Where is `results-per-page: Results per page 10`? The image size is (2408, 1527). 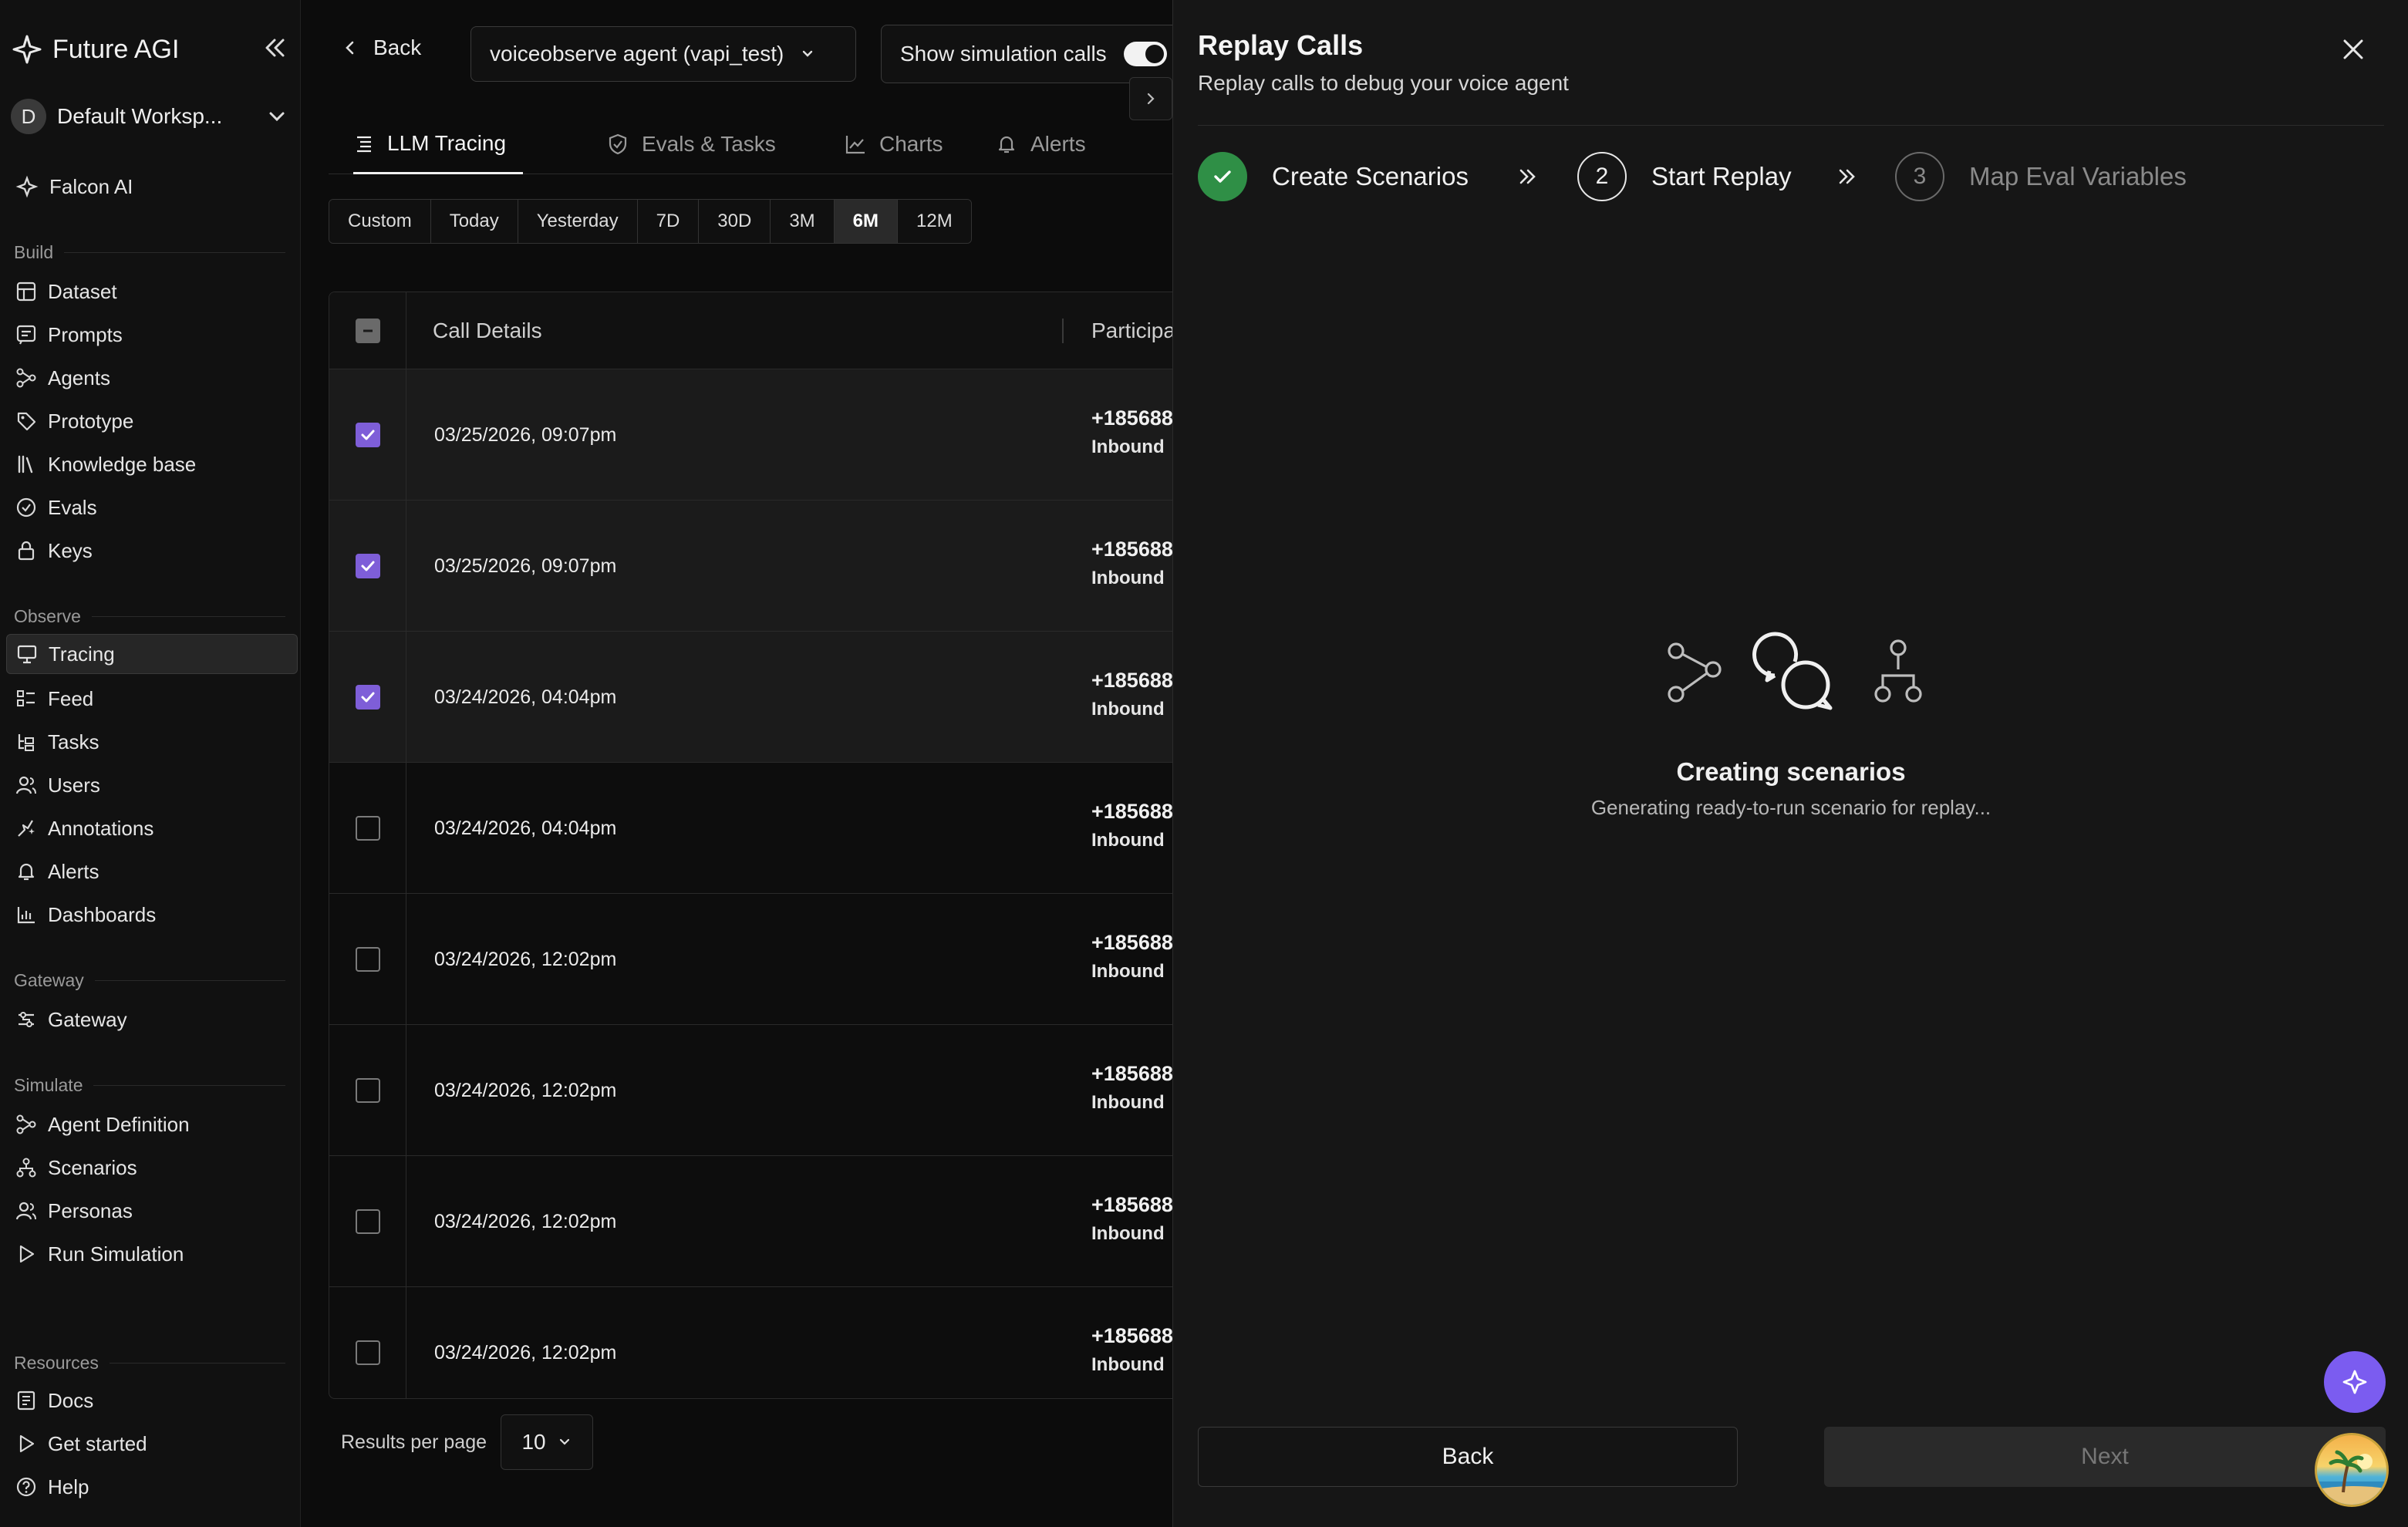 results-per-page: Results per page 10 is located at coordinates (468, 1442).